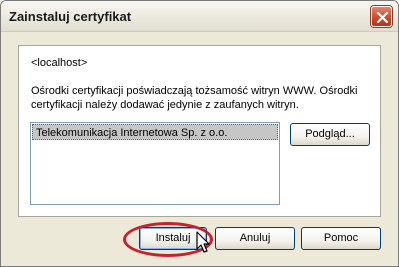 The image size is (399, 267). What do you see at coordinates (155, 132) in the screenshot?
I see `list-item: Telekomunikacja Internetowa Sp. z o.o.` at bounding box center [155, 132].